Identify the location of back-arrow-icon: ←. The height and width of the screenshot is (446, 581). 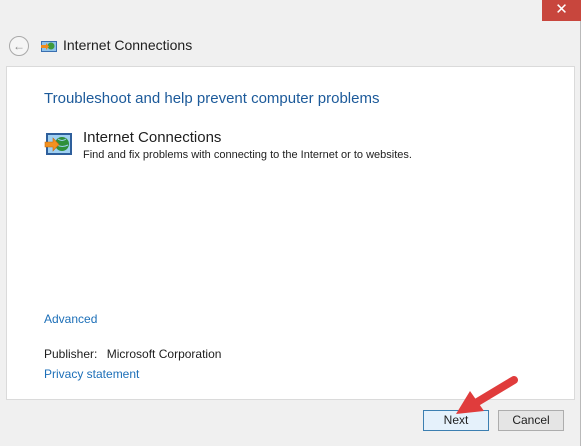
(19, 46).